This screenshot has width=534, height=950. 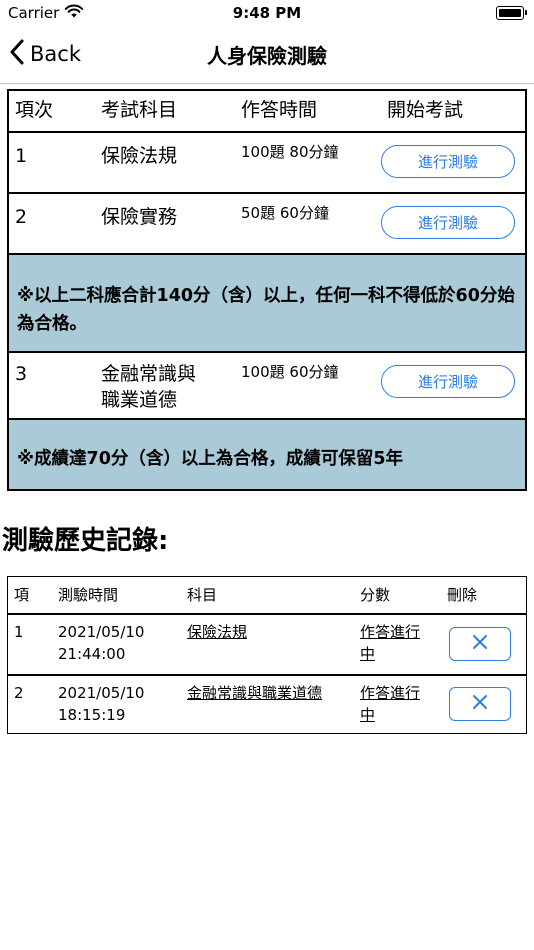 What do you see at coordinates (139, 110) in the screenshot?
I see `header-subject: 考試科目` at bounding box center [139, 110].